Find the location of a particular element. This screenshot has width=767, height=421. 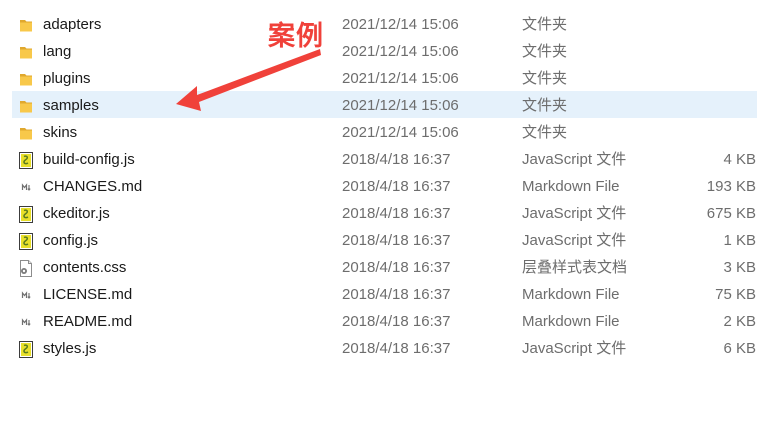

file-size: 675 KB is located at coordinates (731, 213).